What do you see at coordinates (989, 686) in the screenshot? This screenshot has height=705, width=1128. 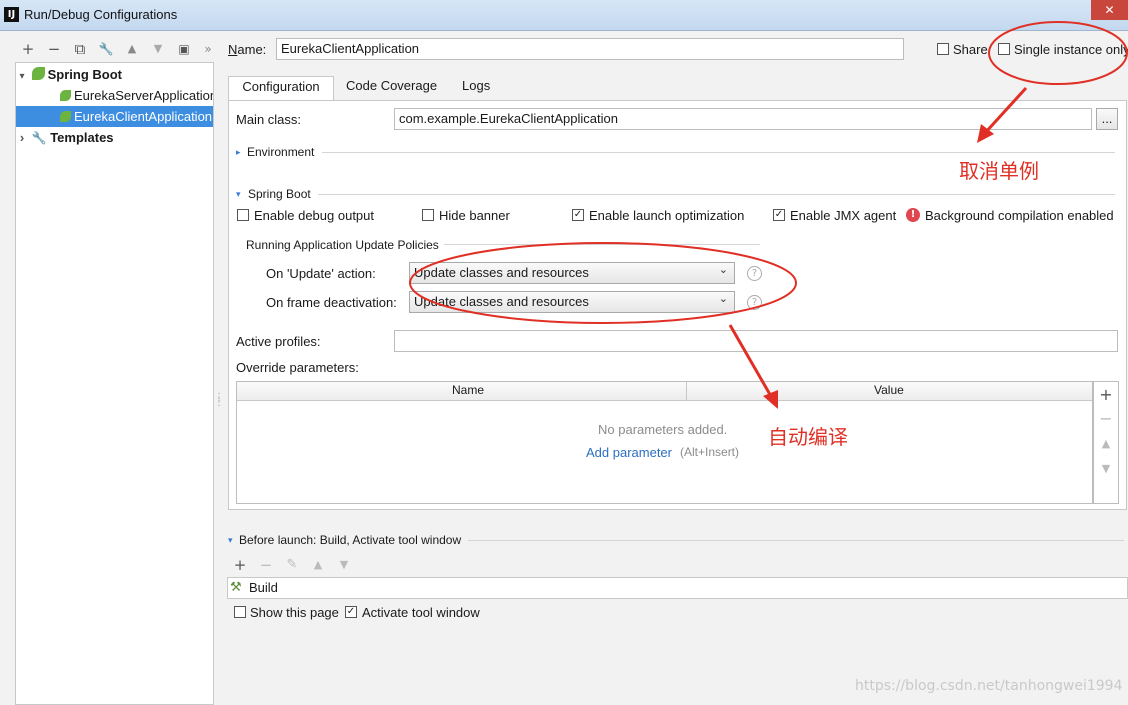 I see `watermark: https://blog.csdn.net/tanhongwei1994` at bounding box center [989, 686].